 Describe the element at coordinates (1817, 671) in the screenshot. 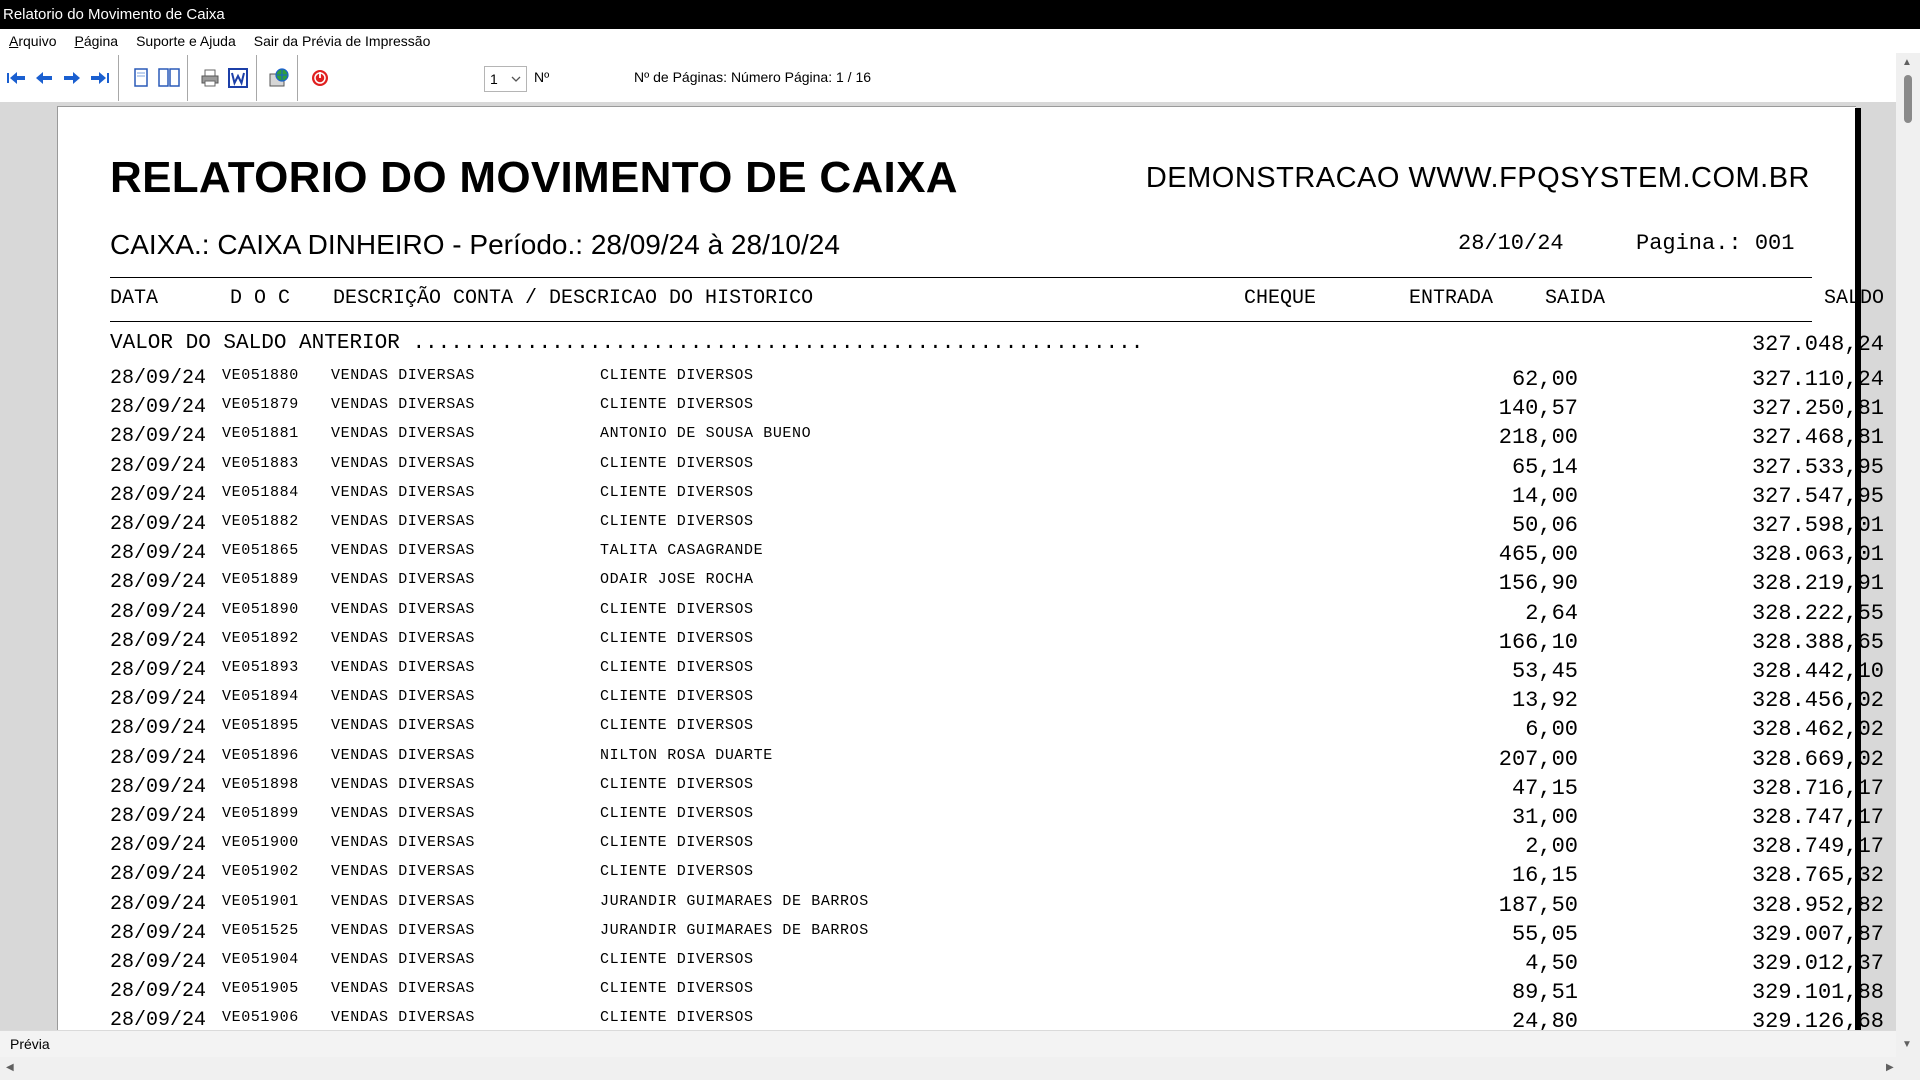

I see `row-saldo: 328.442,10` at that location.